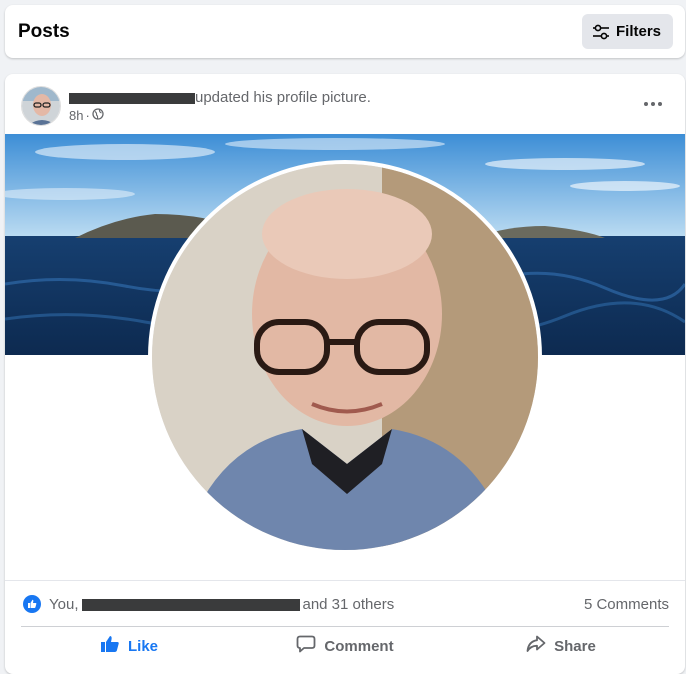 The height and width of the screenshot is (674, 686). What do you see at coordinates (98, 115) in the screenshot?
I see `globe-icon` at bounding box center [98, 115].